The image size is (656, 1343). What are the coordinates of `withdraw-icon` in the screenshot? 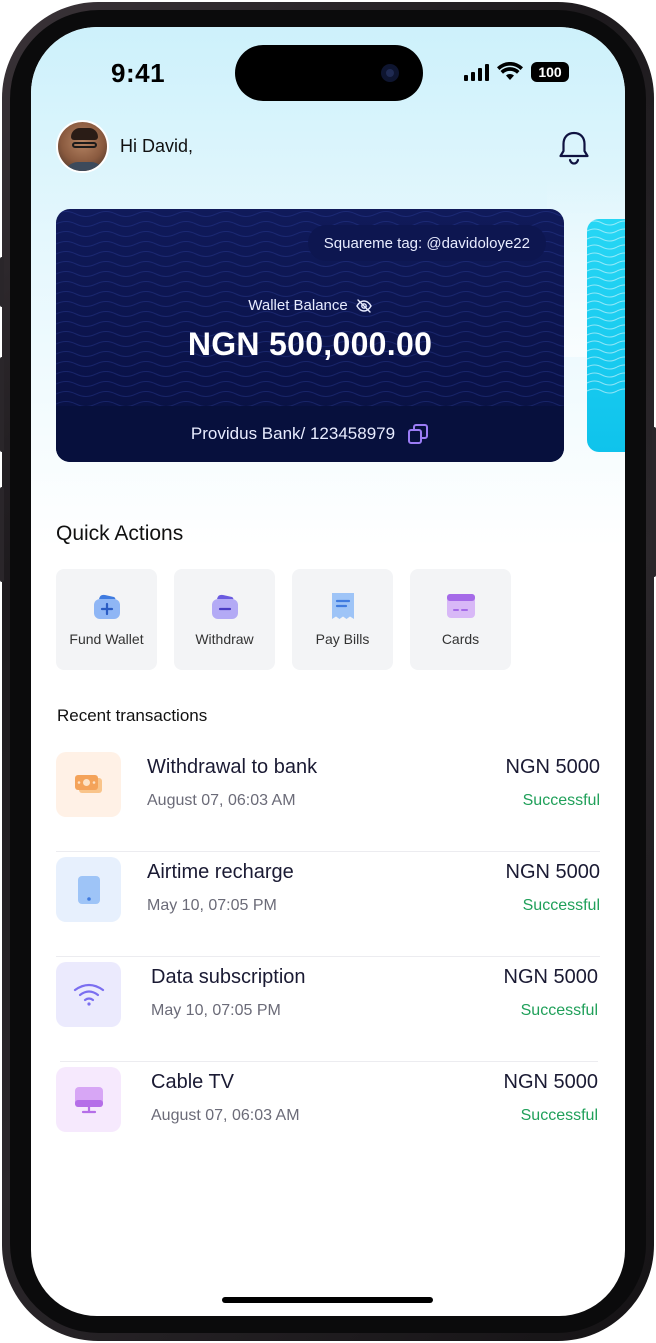 It's located at (224, 606).